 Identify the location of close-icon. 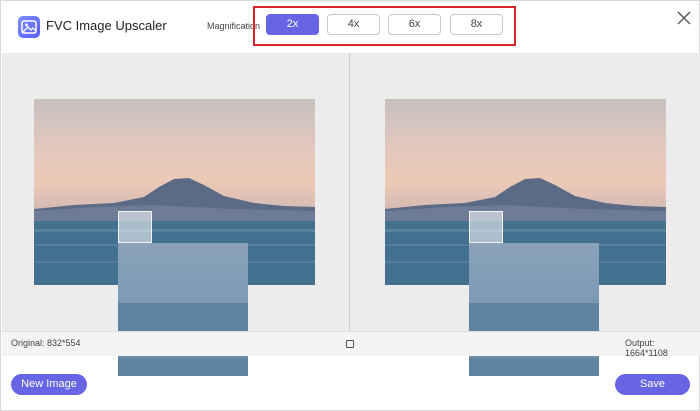
(684, 18).